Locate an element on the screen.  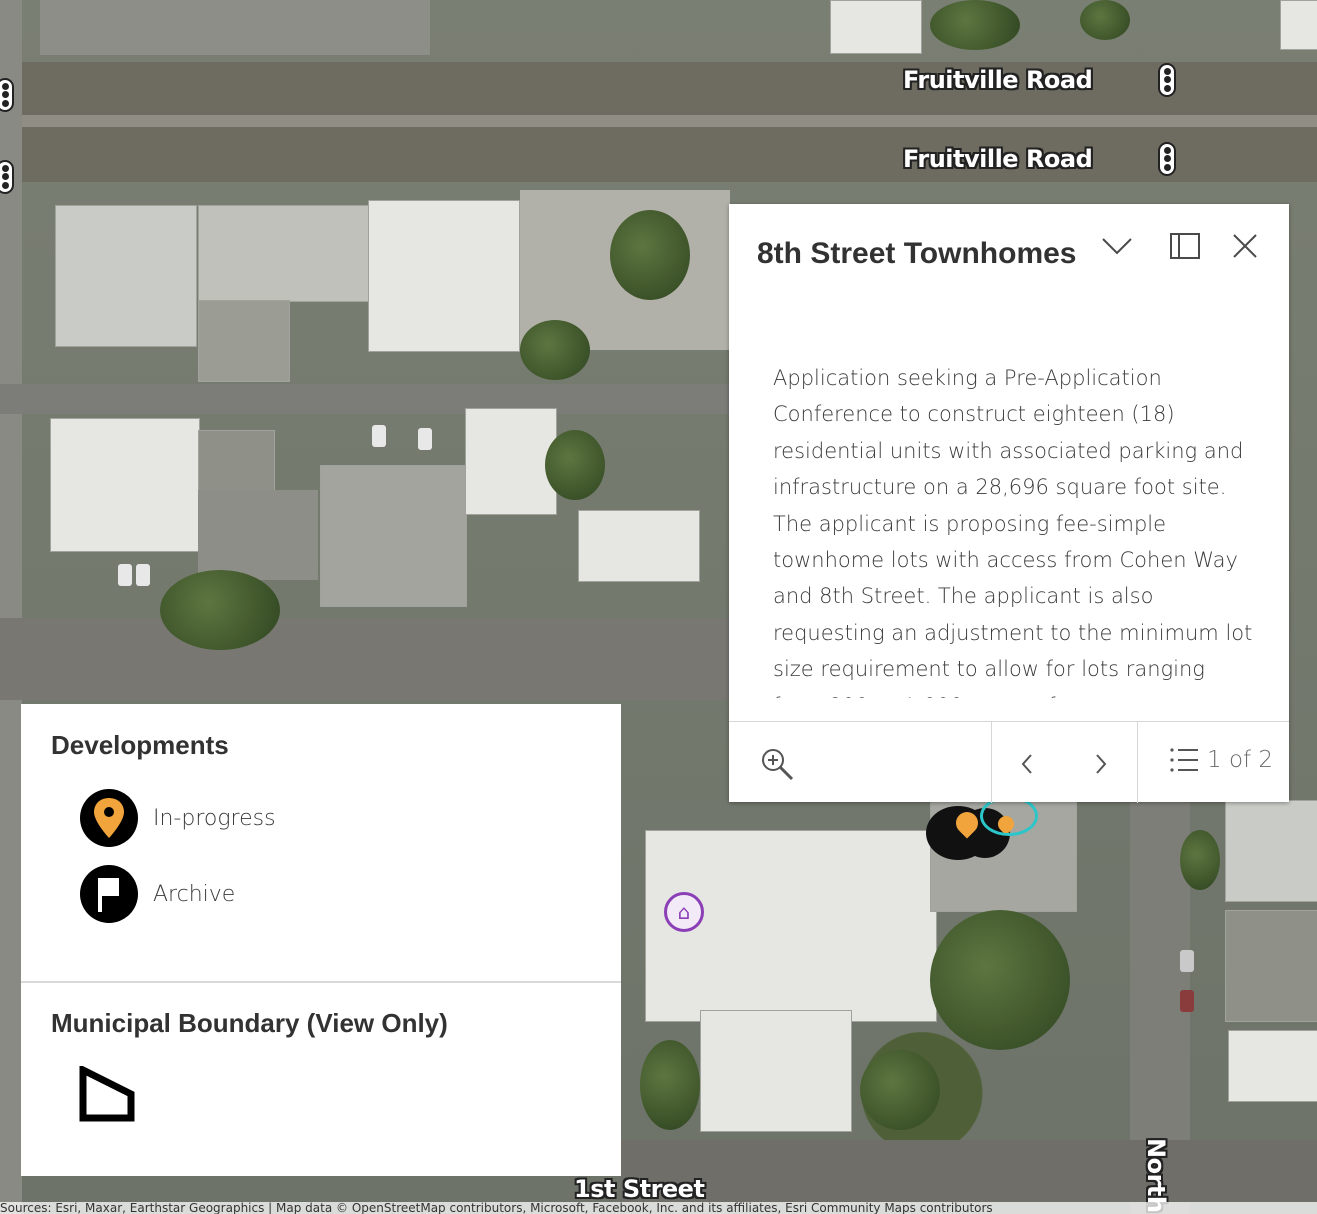
next-feature-button is located at coordinates (1101, 764).